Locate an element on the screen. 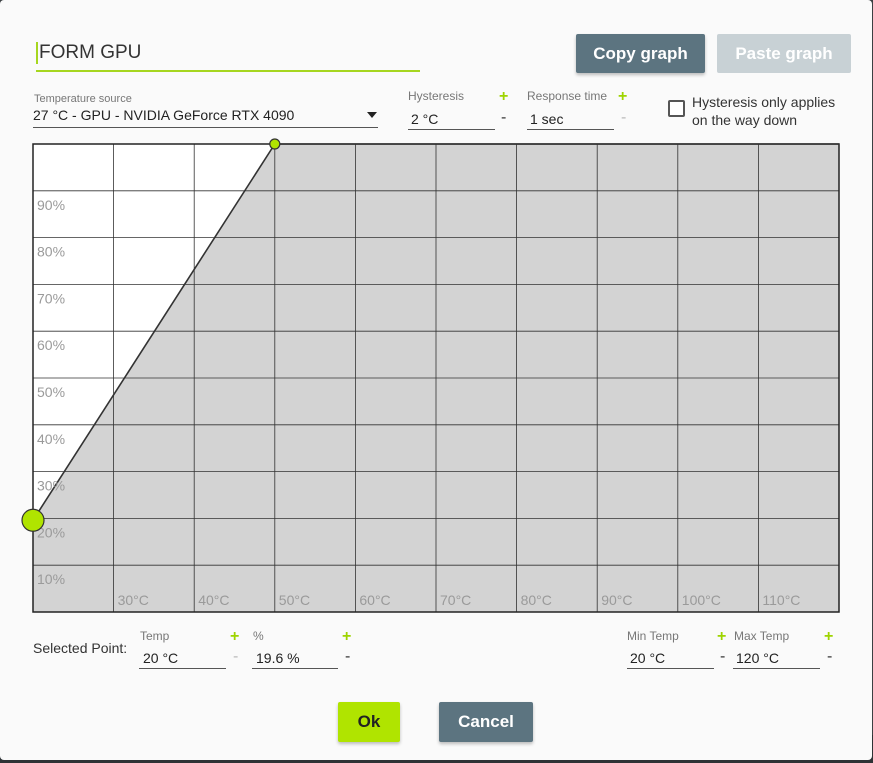  min-temp-increase-icon: + is located at coordinates (721, 637).